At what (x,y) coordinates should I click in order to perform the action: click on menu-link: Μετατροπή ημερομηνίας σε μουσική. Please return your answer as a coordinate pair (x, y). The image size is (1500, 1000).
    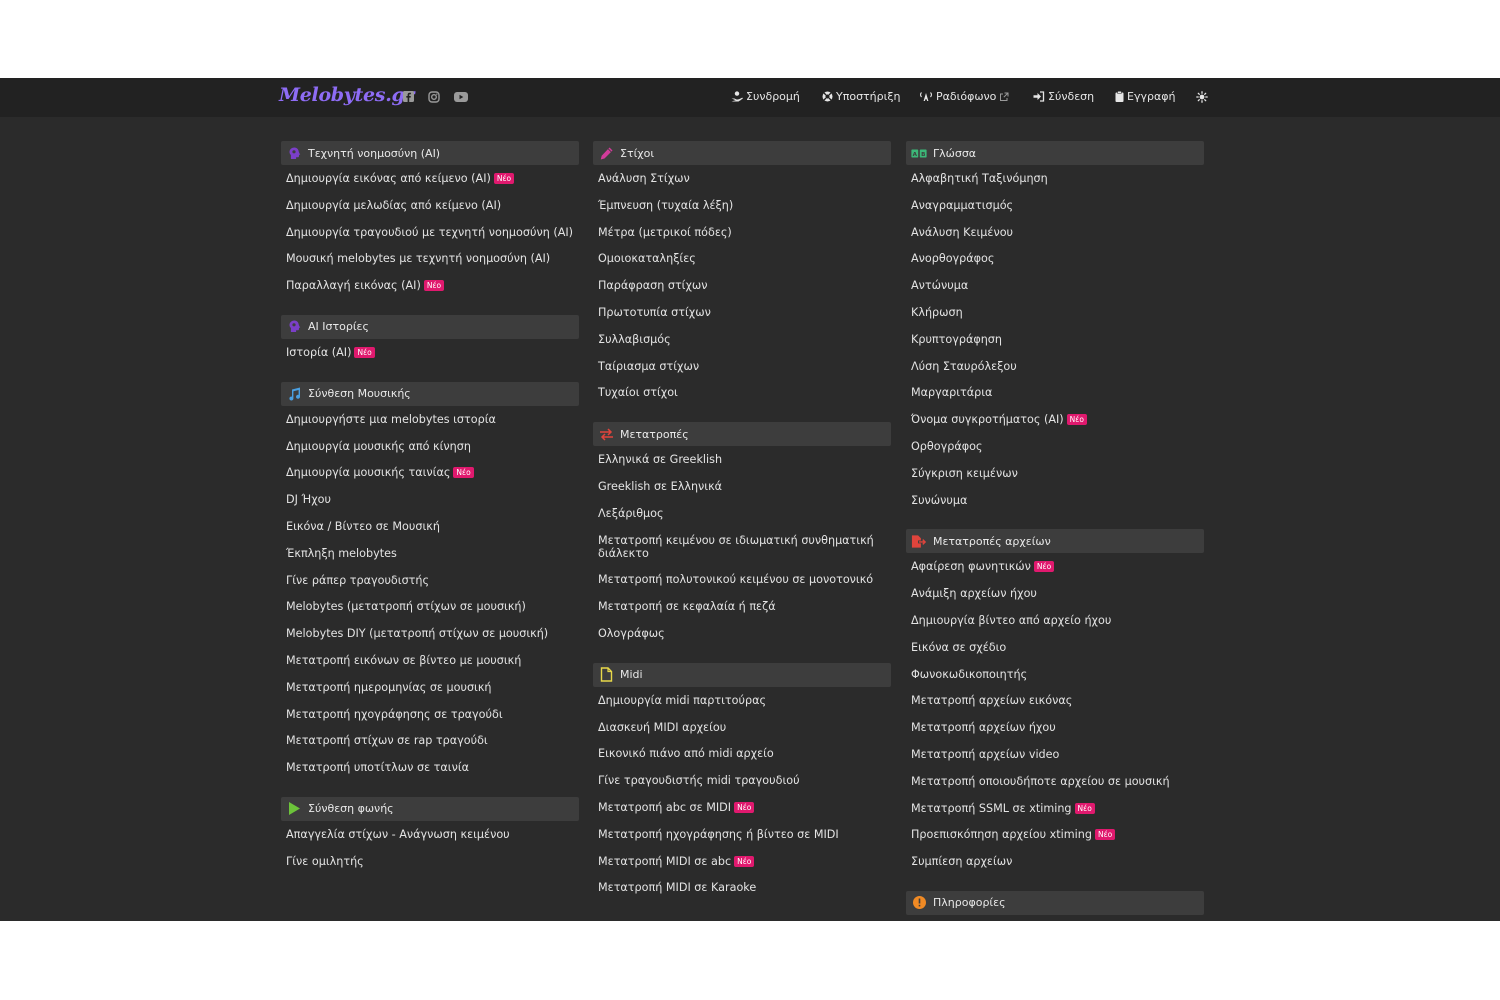
    Looking at the image, I should click on (432, 688).